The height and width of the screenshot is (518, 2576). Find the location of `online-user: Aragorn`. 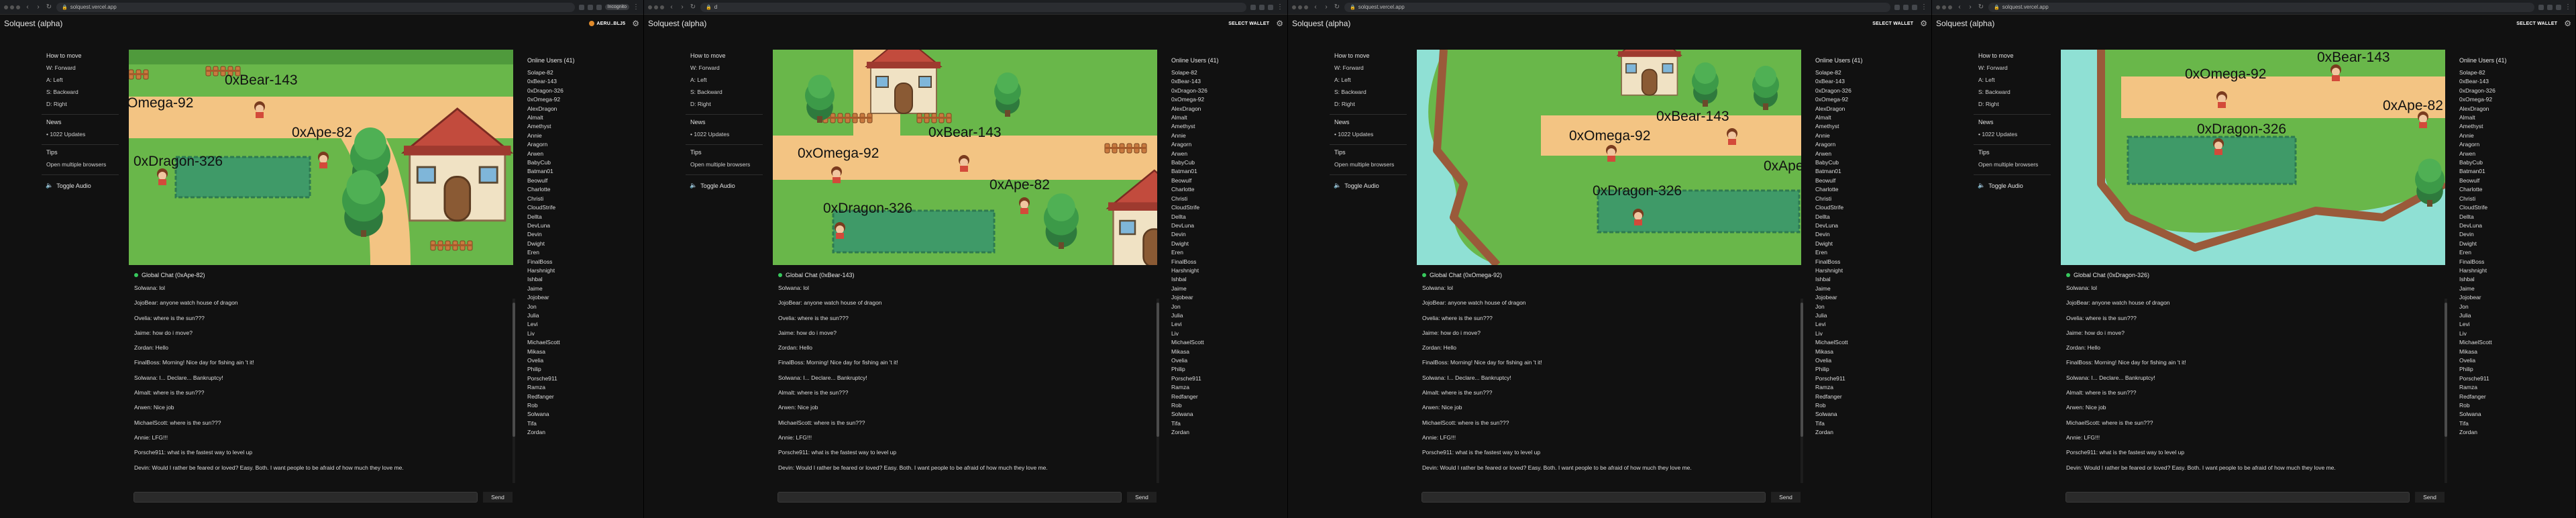

online-user: Aragorn is located at coordinates (1825, 144).